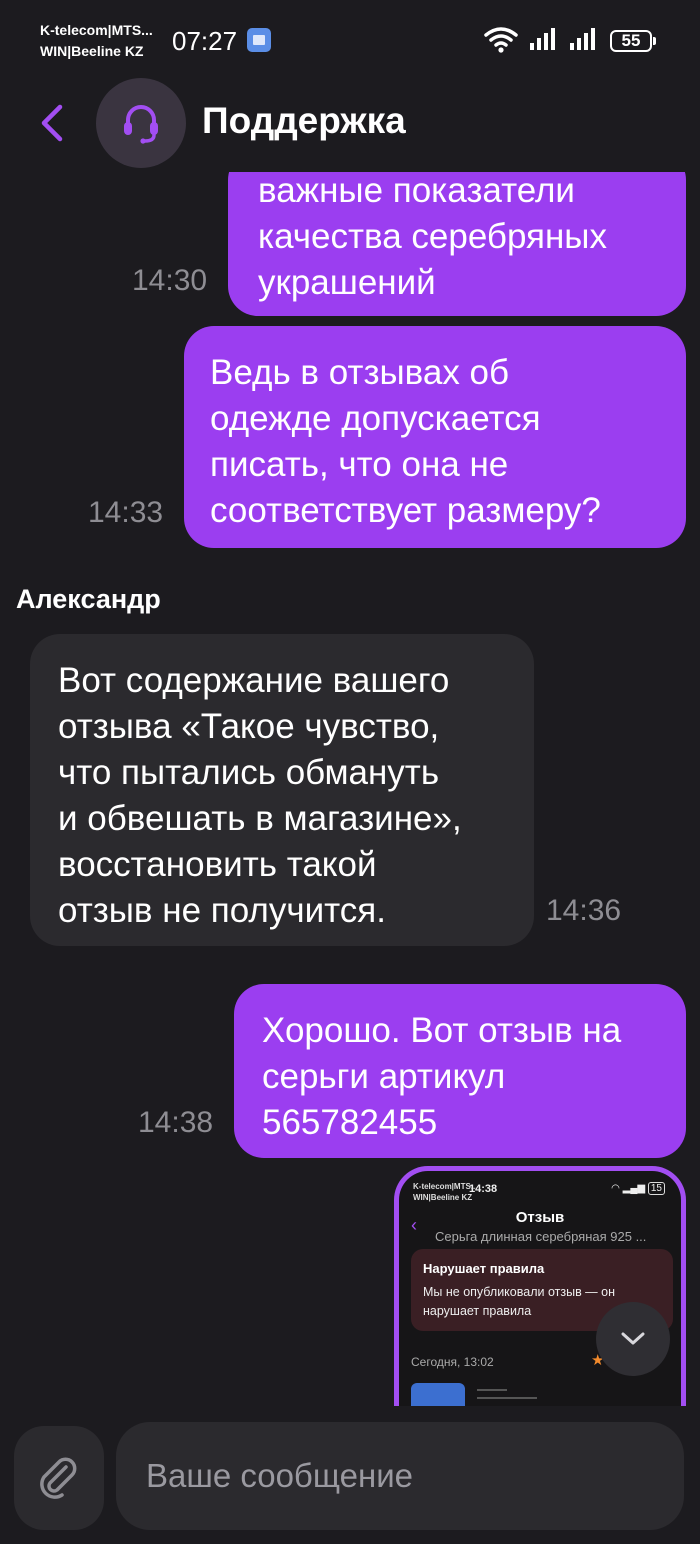 The height and width of the screenshot is (1544, 700). What do you see at coordinates (176, 1122) in the screenshot?
I see `message-time: 14:38` at bounding box center [176, 1122].